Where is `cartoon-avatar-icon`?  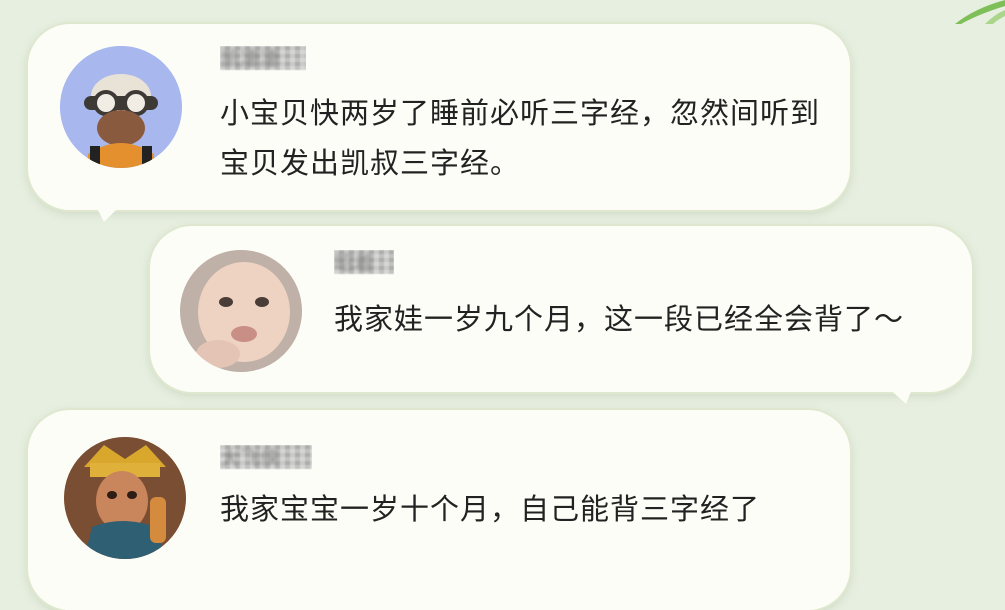 cartoon-avatar-icon is located at coordinates (121, 107).